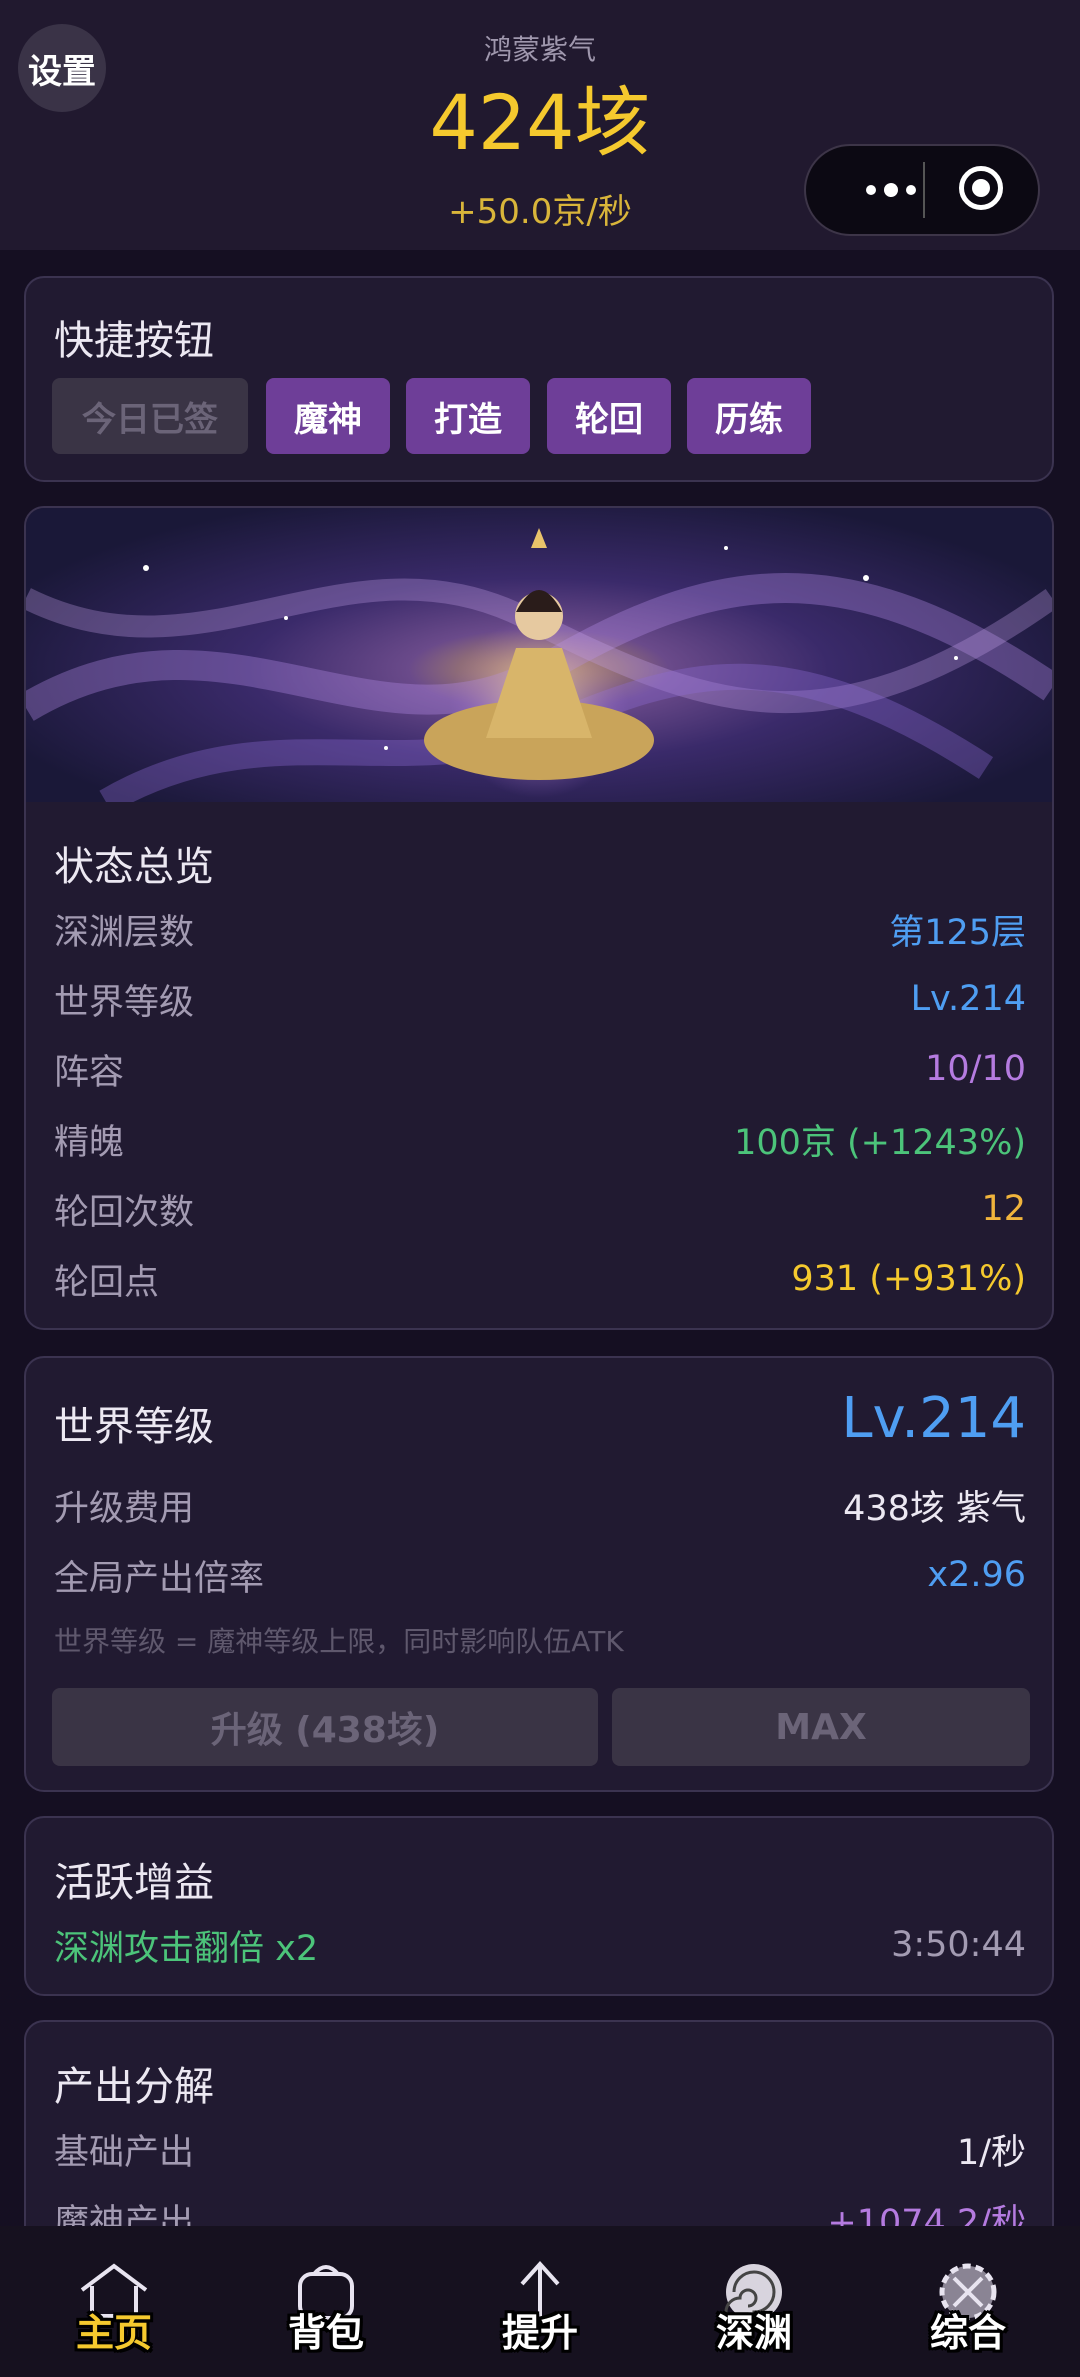 The image size is (1080, 2377). I want to click on miniprogram-capsule, so click(922, 190).